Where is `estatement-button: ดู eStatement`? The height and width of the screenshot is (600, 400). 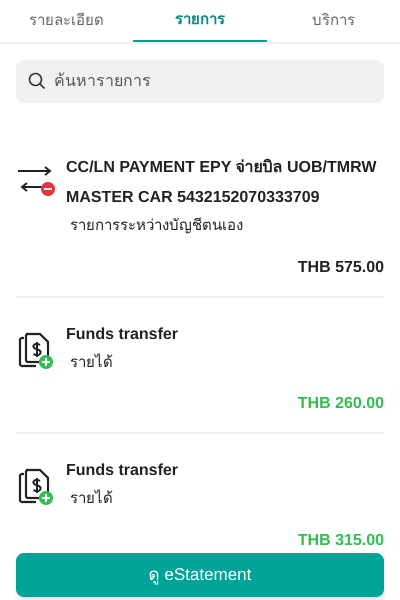
estatement-button: ดู eStatement is located at coordinates (200, 574).